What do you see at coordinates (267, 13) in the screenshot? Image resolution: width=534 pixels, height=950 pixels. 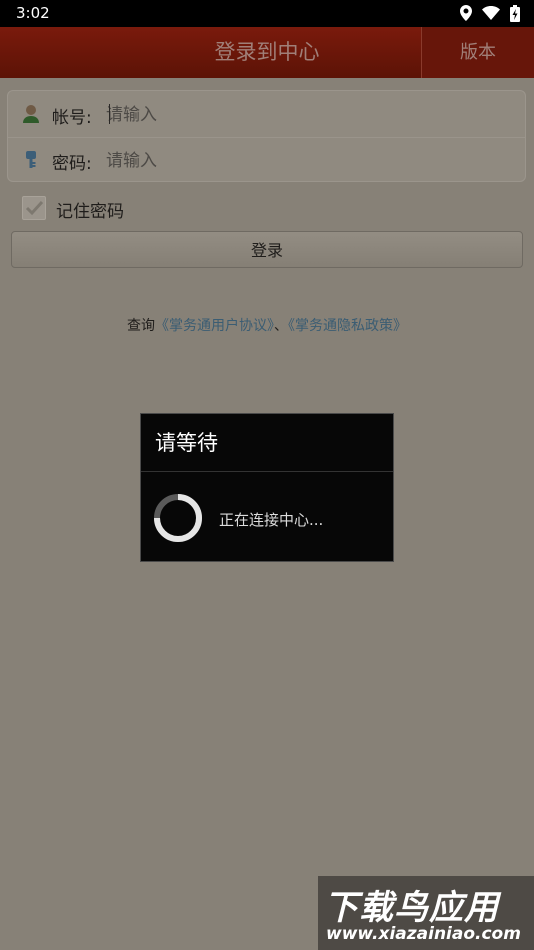 I see `status-bar: 3:02` at bounding box center [267, 13].